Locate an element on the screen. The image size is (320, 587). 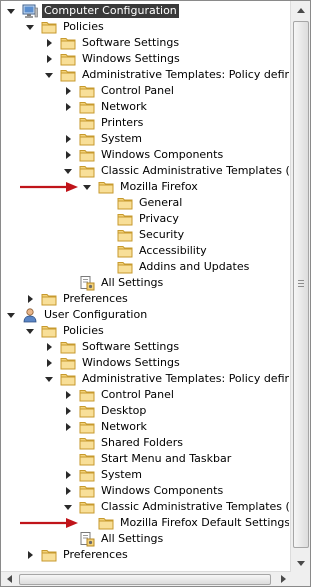
tree-item: Shared Folders is located at coordinates (176, 443).